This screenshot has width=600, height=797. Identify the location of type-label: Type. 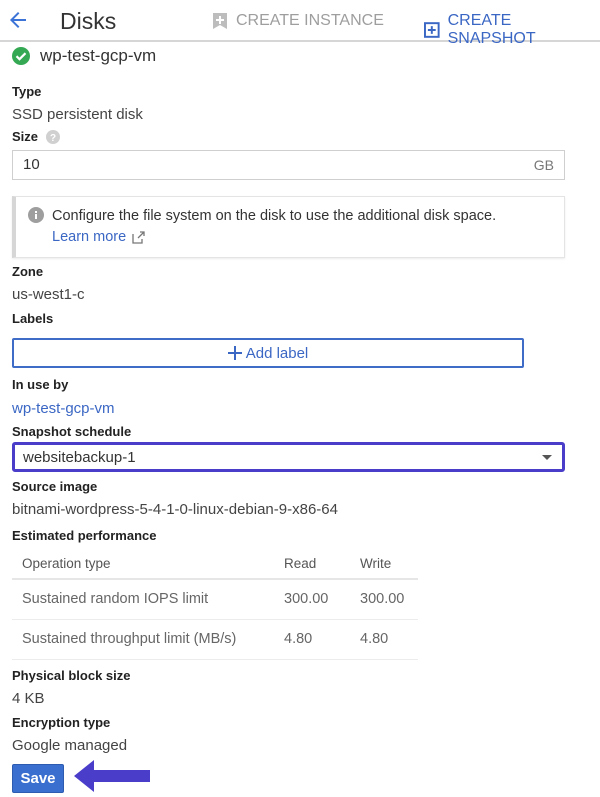
(27, 91).